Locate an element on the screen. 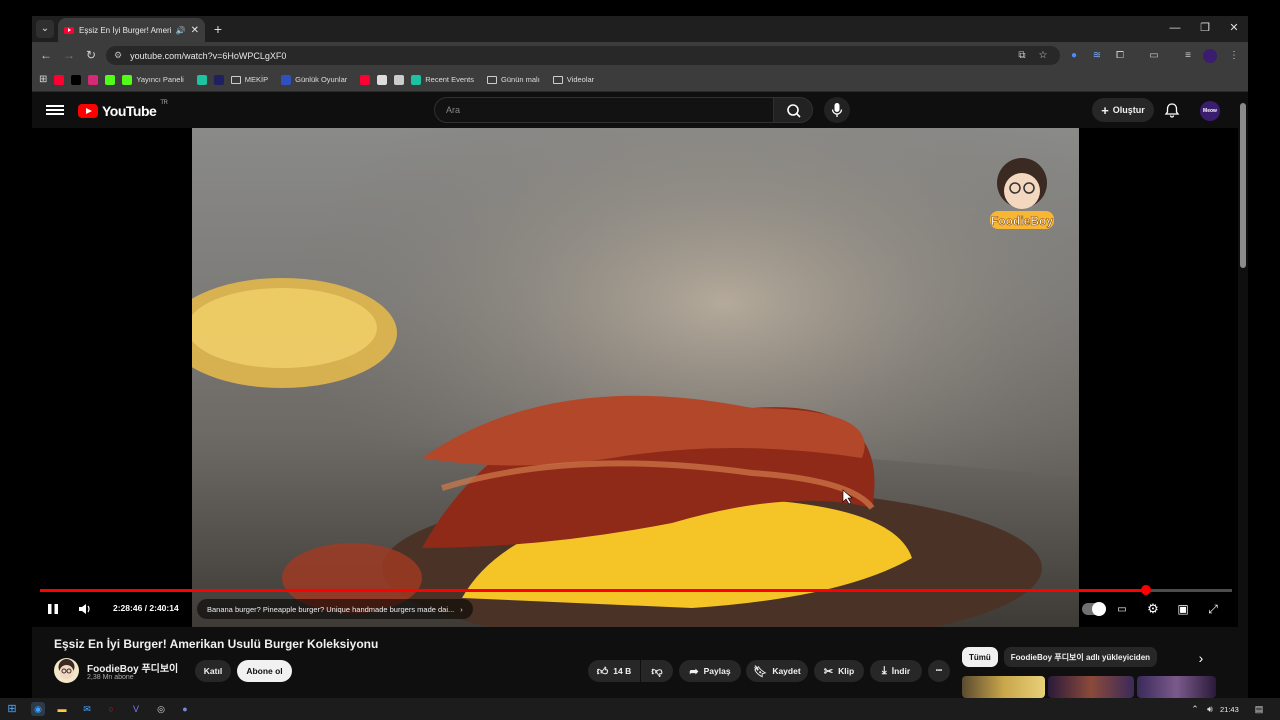 This screenshot has width=1280, height=720. dislike-button: 👎︎ is located at coordinates (657, 671).